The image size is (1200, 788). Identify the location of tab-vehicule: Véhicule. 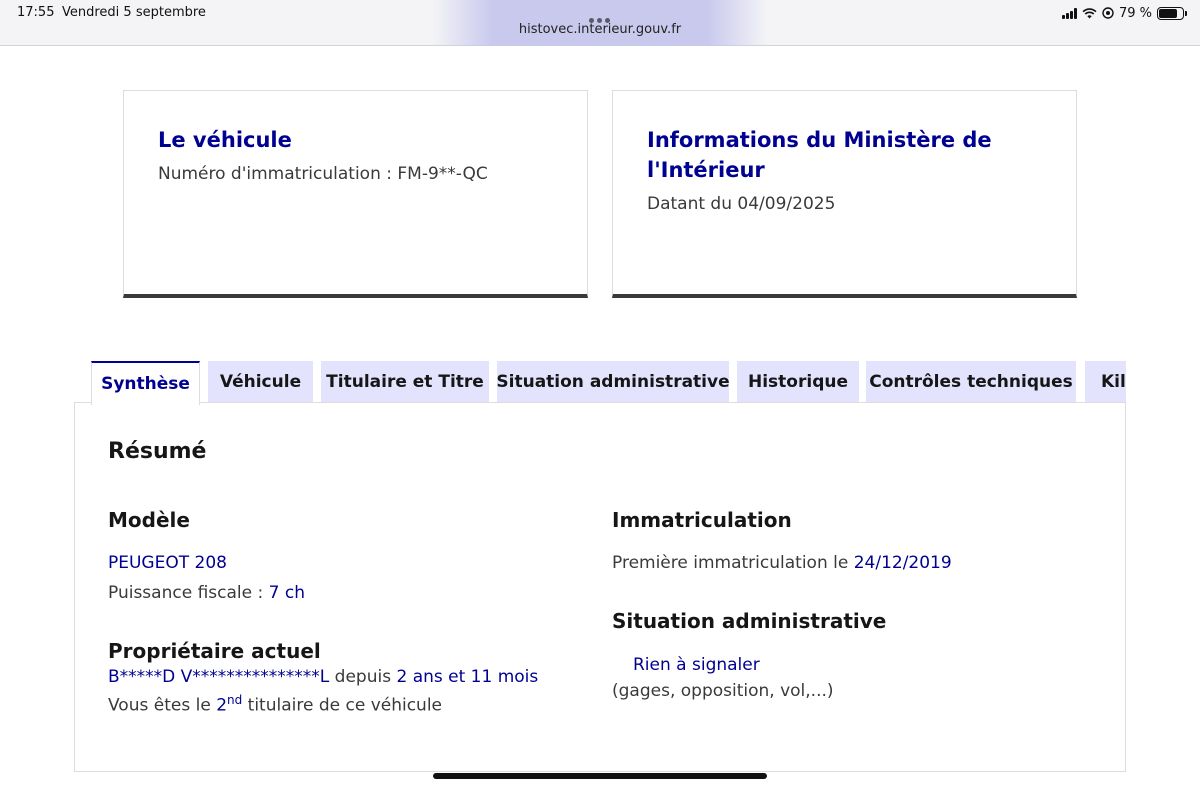
(260, 382).